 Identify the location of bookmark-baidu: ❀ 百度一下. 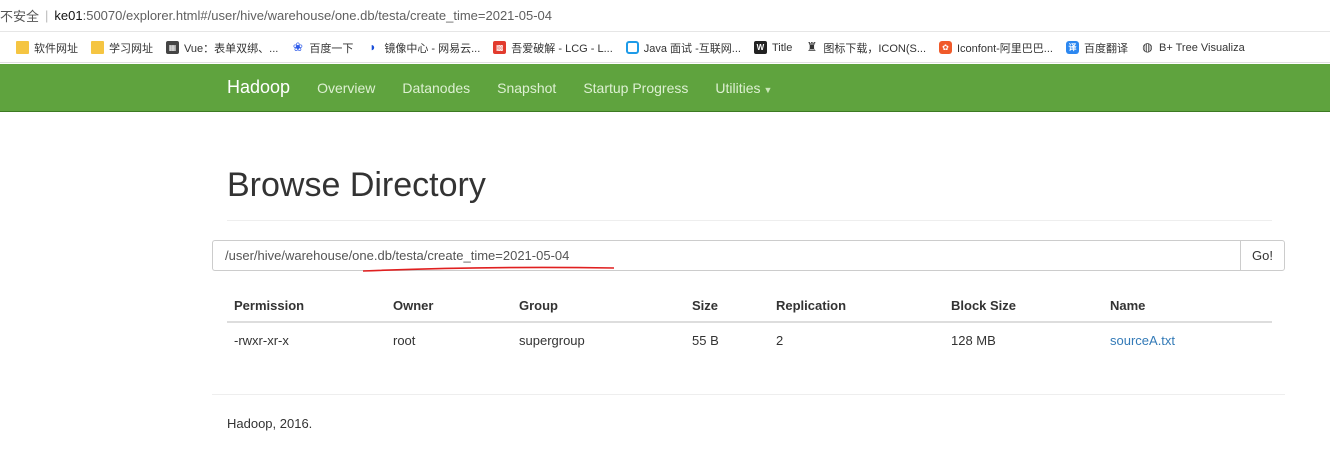
(322, 48).